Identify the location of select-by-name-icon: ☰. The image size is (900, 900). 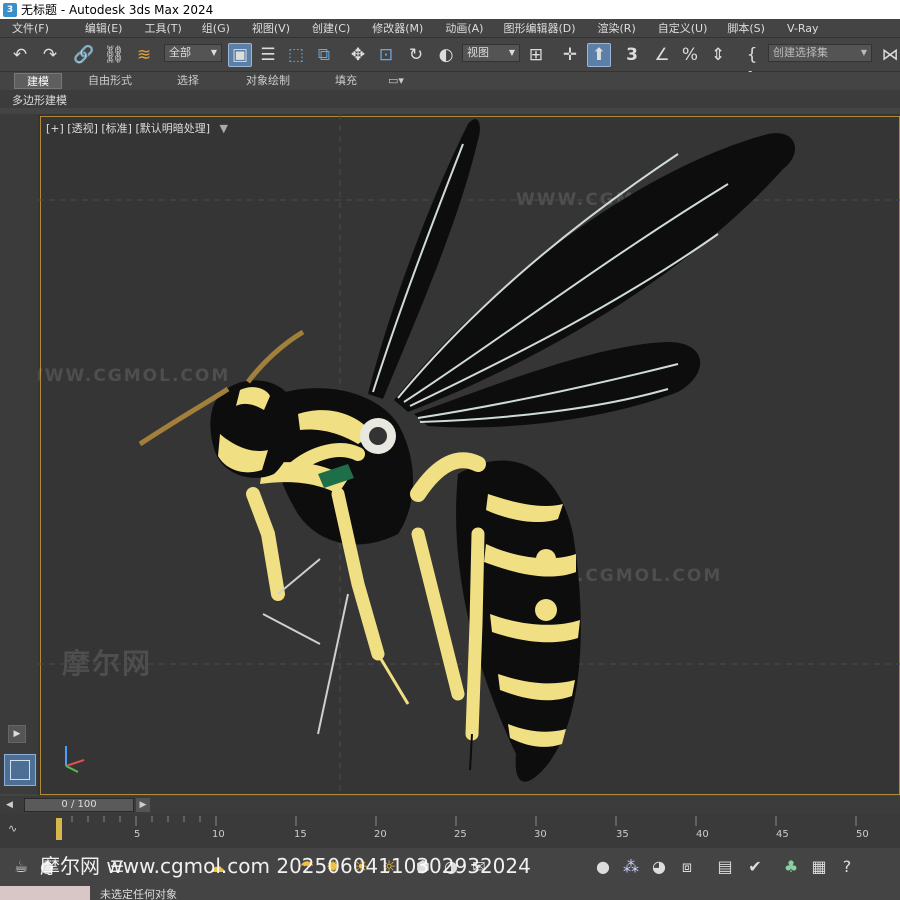
(268, 55).